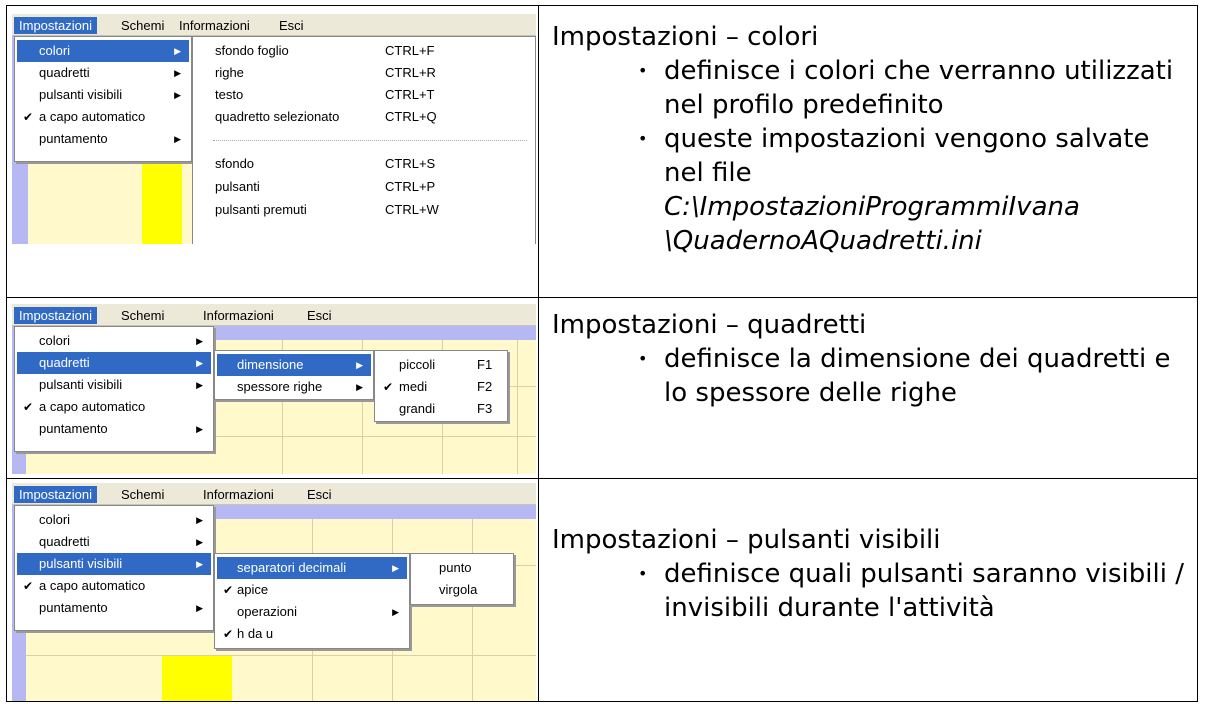 The image size is (1205, 704). Describe the element at coordinates (312, 634) in the screenshot. I see `submenu-item-h-da-u: ✔ h da u` at that location.